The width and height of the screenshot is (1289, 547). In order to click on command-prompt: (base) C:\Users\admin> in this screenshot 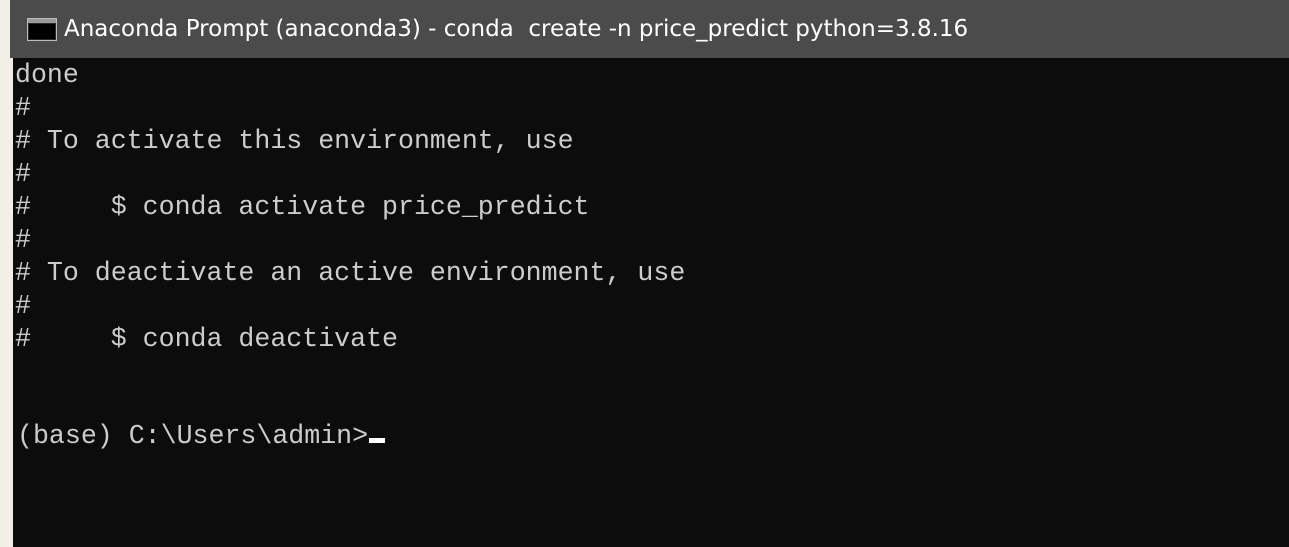, I will do `click(201, 436)`.